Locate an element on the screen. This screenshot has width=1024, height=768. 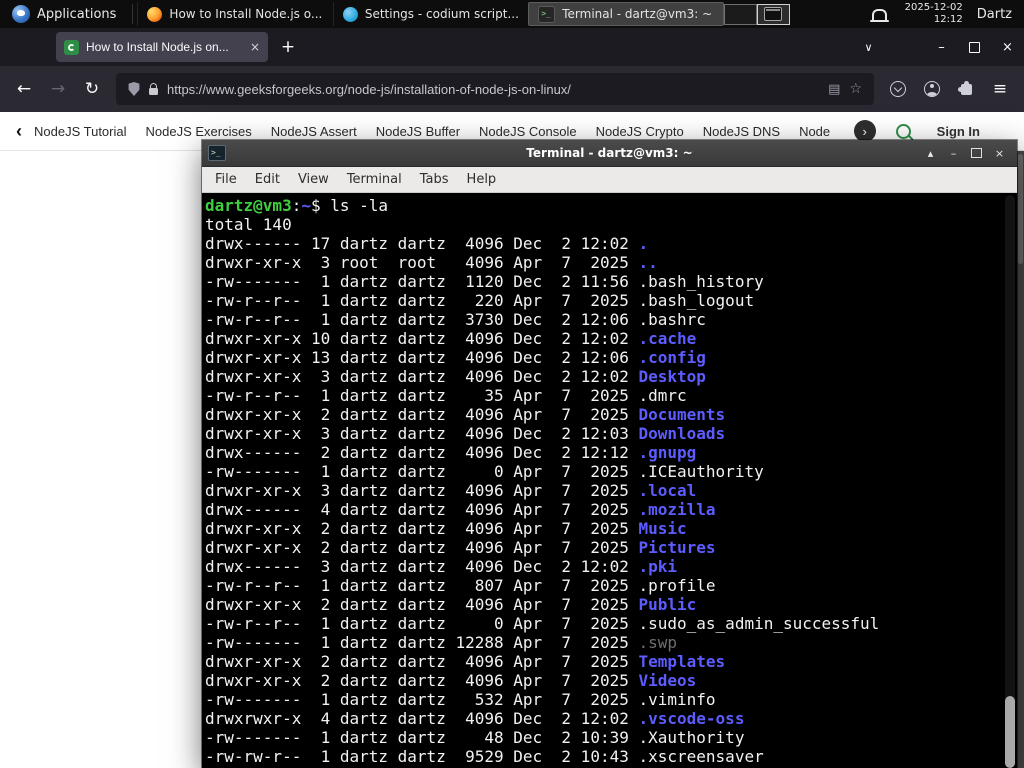
site-nav-item-dns: NodeJS DNS is located at coordinates (741, 131).